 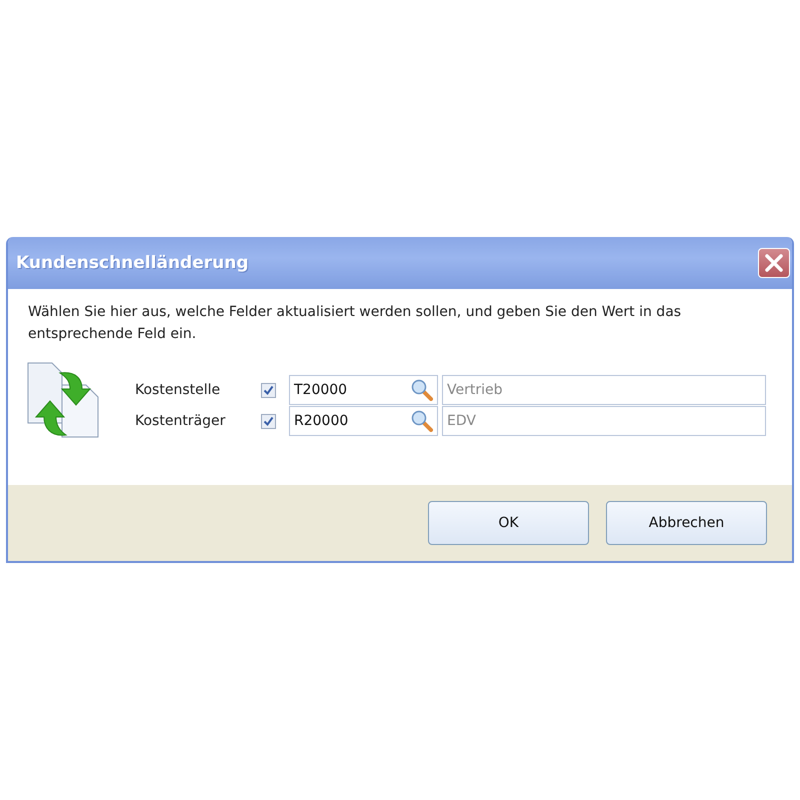 I want to click on dialog-button: Abbrechen, so click(x=686, y=523).